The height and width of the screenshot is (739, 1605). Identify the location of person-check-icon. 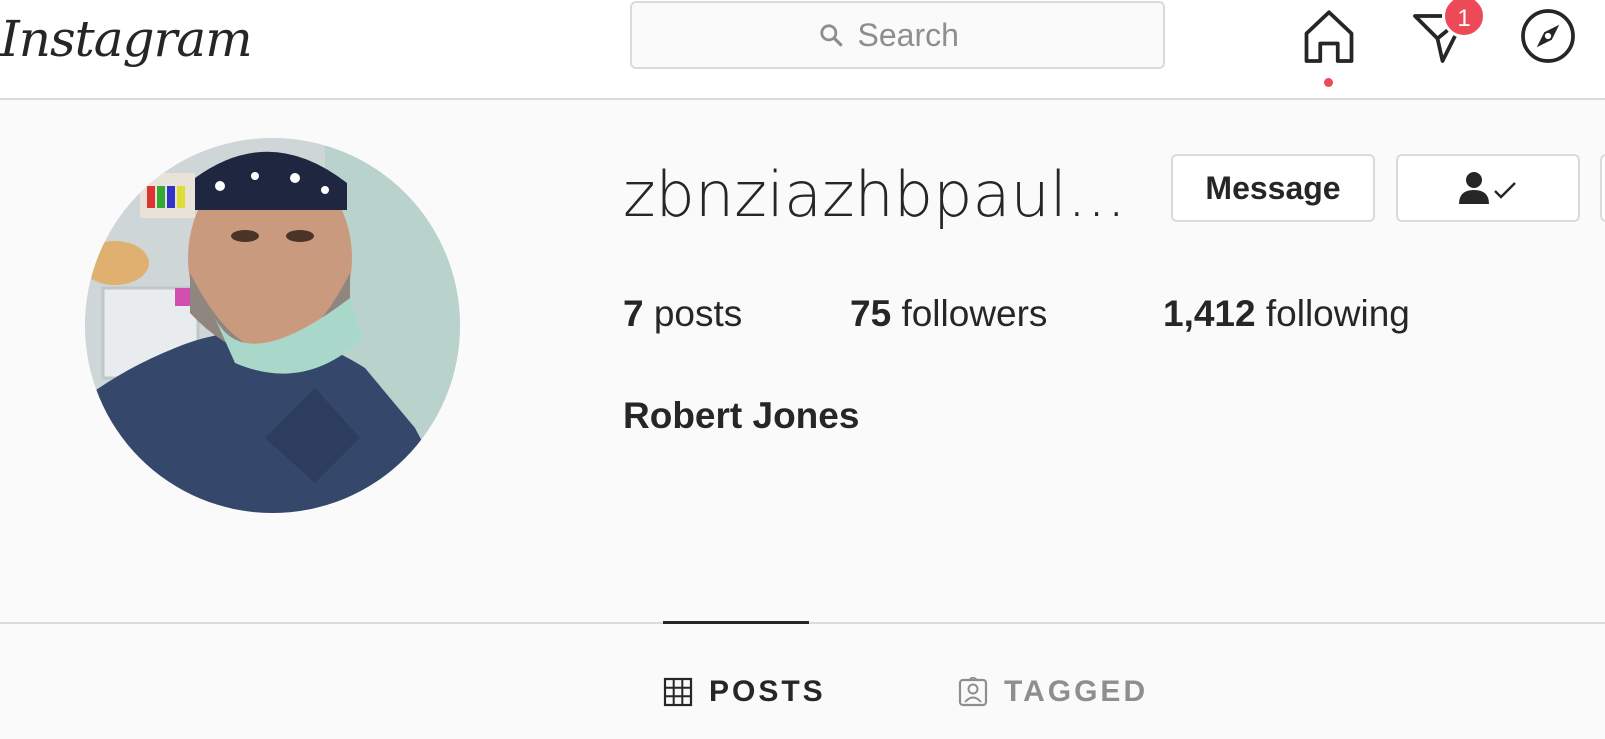
(1487, 188).